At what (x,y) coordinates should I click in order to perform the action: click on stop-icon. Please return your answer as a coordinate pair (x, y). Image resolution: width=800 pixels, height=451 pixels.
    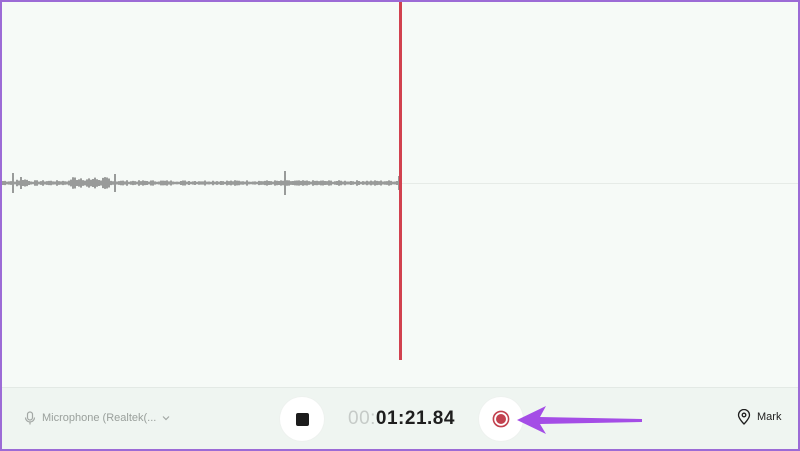
    Looking at the image, I should click on (302, 419).